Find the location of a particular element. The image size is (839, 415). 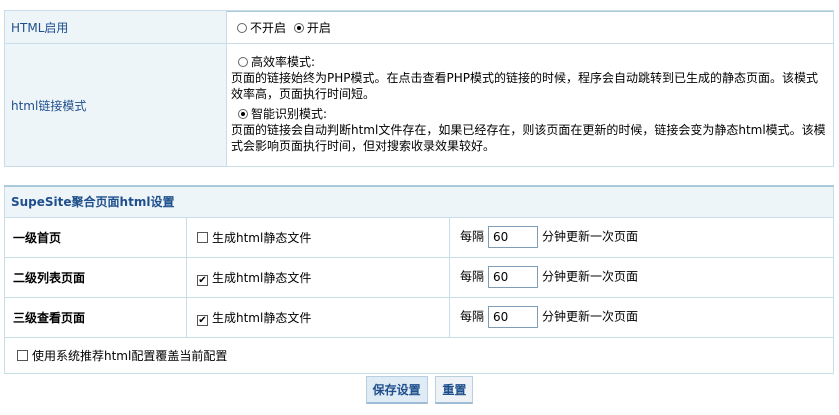

page-level-name: 三级查看页面 is located at coordinates (95, 317).